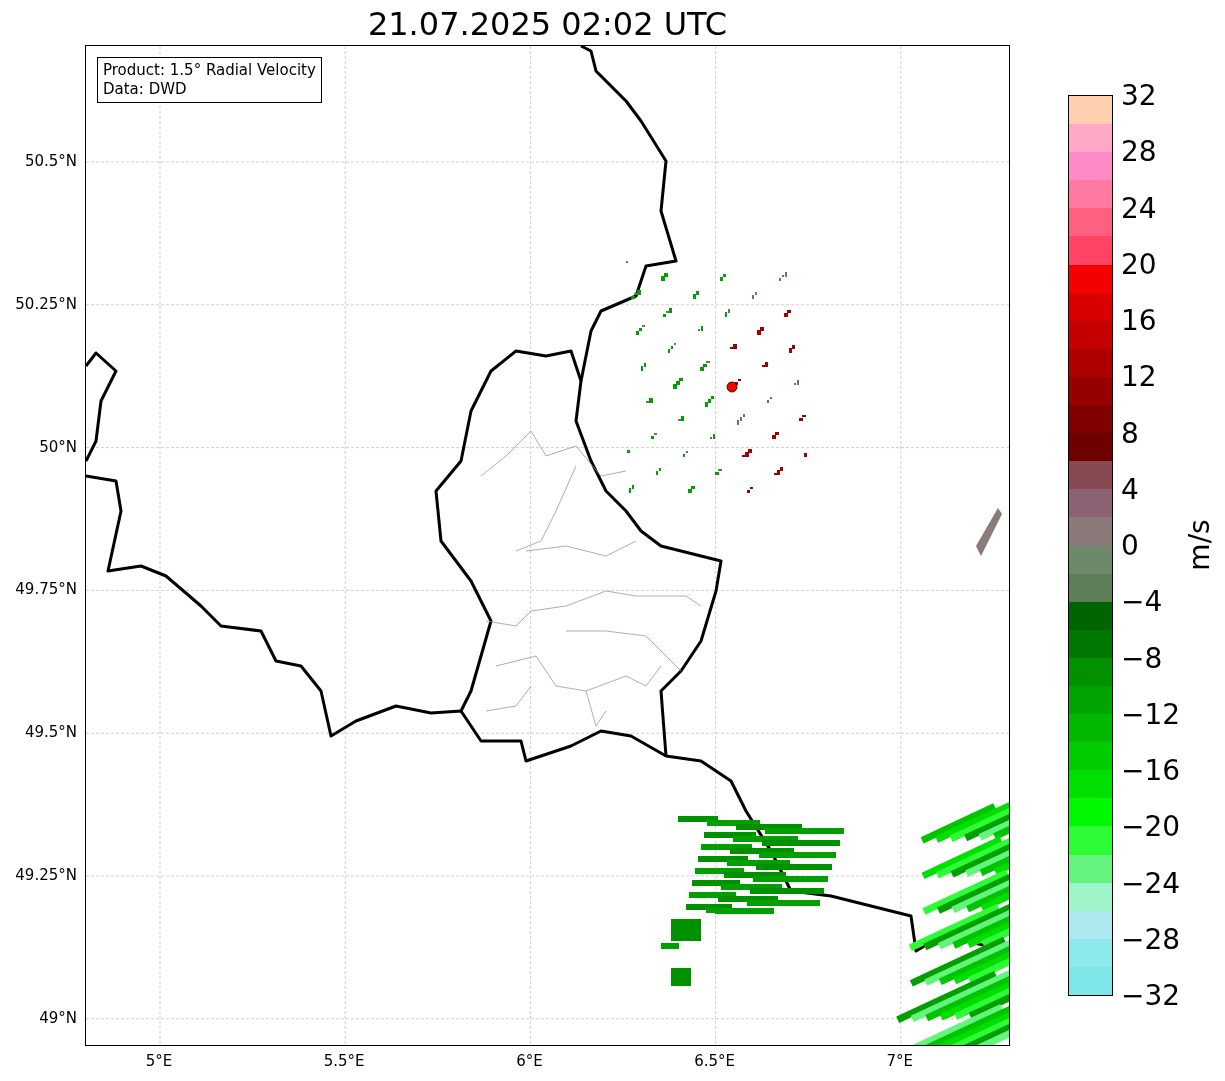 This screenshot has width=1225, height=1081. What do you see at coordinates (1151, 939) in the screenshot?
I see `colorbar-tick-label: −28` at bounding box center [1151, 939].